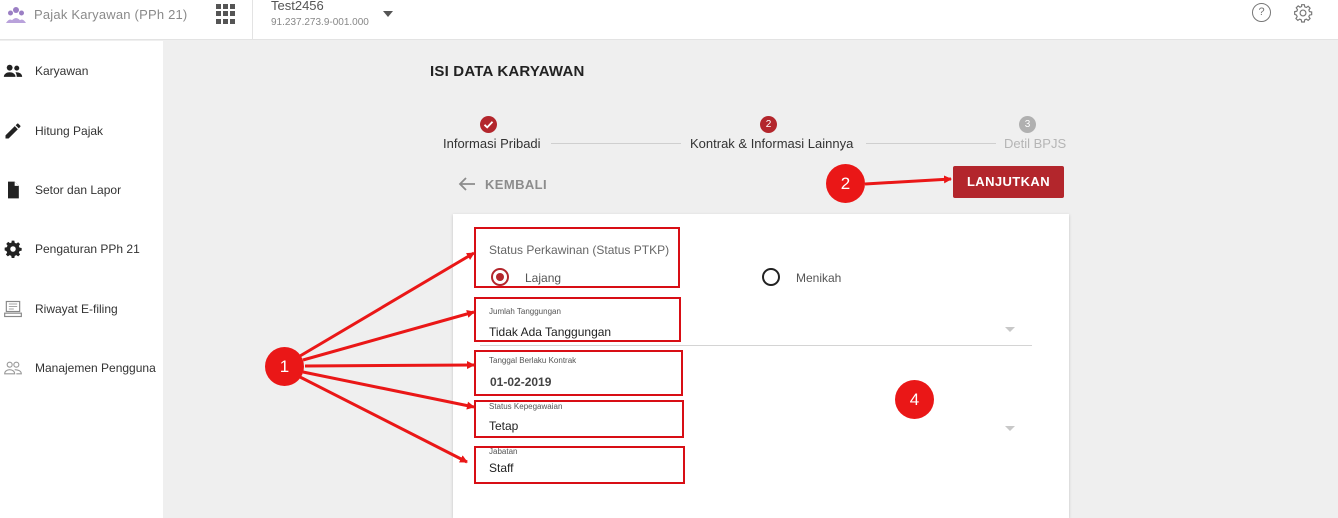  I want to click on annotation-badge-1: 1, so click(284, 366).